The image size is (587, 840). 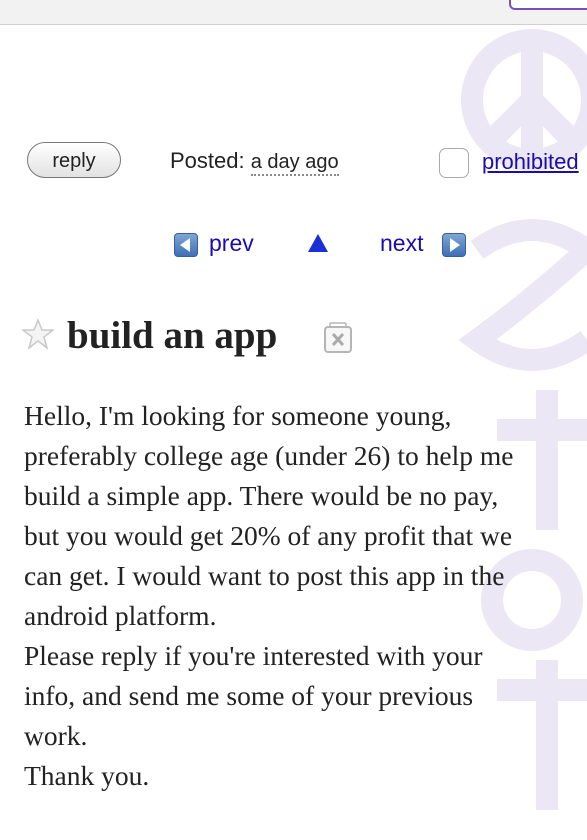 What do you see at coordinates (87, 775) in the screenshot?
I see `post-body-line: Thank you.` at bounding box center [87, 775].